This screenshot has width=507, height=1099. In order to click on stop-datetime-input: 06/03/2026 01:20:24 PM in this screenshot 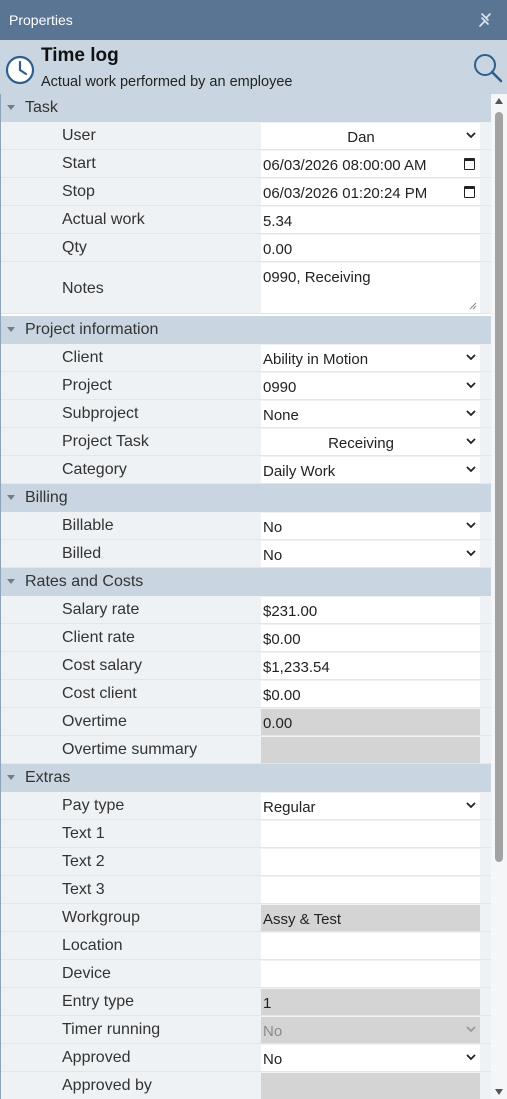, I will do `click(370, 192)`.